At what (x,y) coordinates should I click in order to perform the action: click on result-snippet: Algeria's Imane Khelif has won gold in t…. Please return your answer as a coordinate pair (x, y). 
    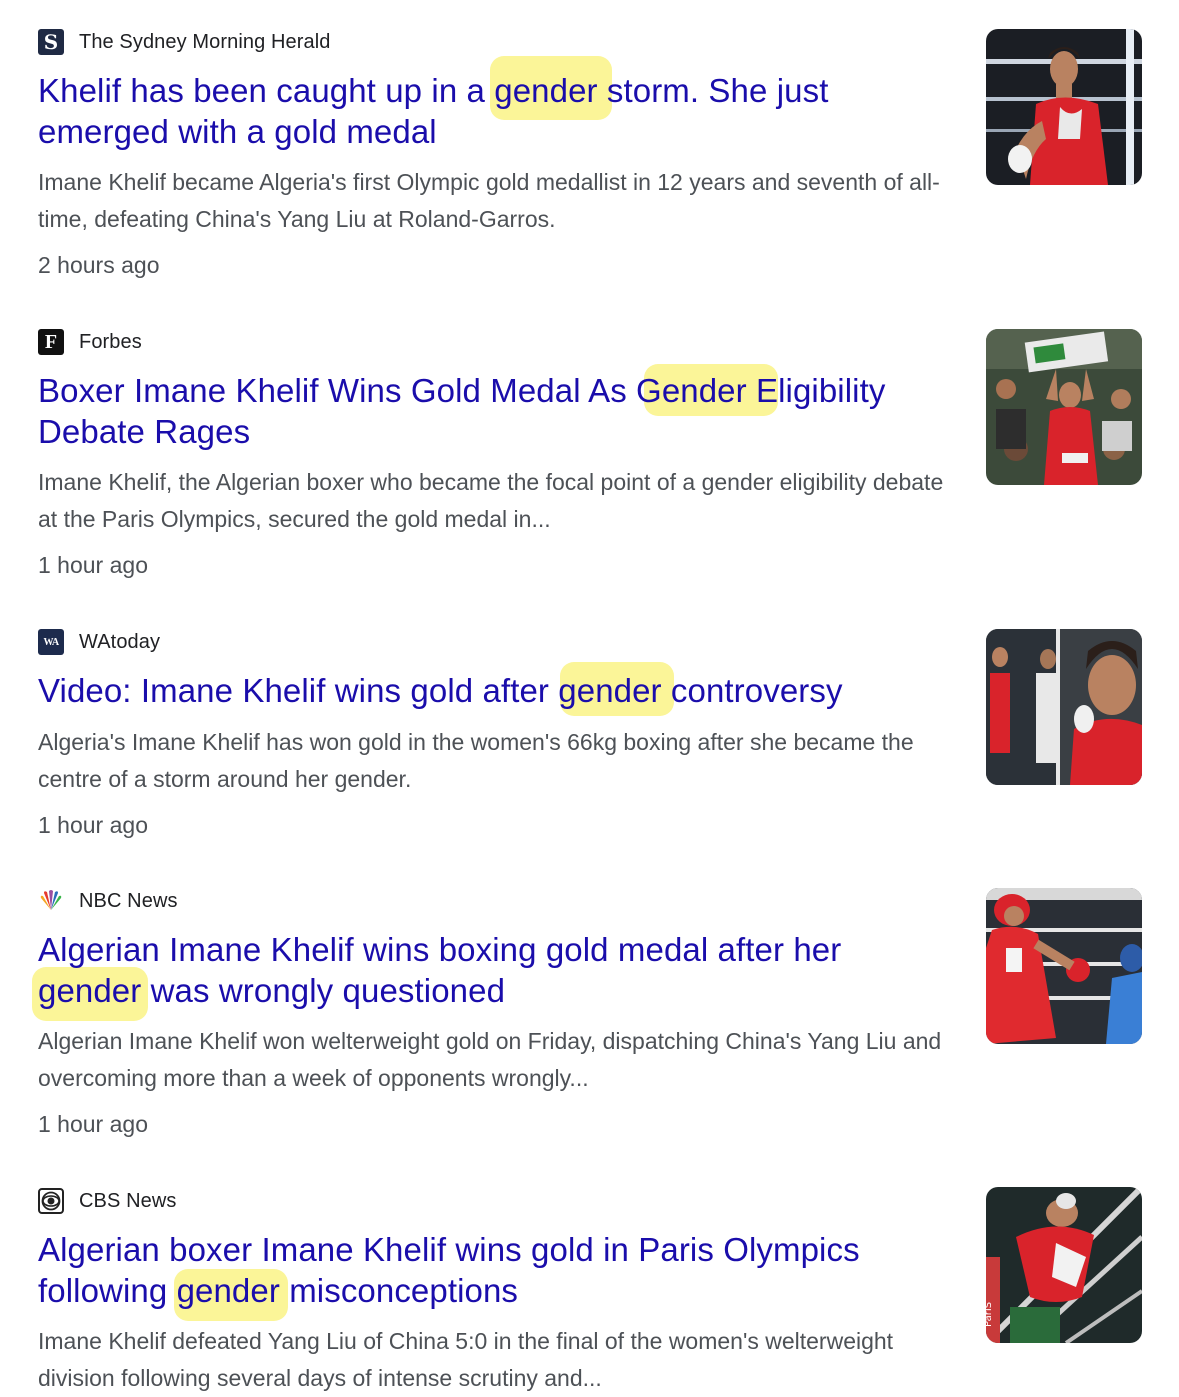
    Looking at the image, I should click on (476, 760).